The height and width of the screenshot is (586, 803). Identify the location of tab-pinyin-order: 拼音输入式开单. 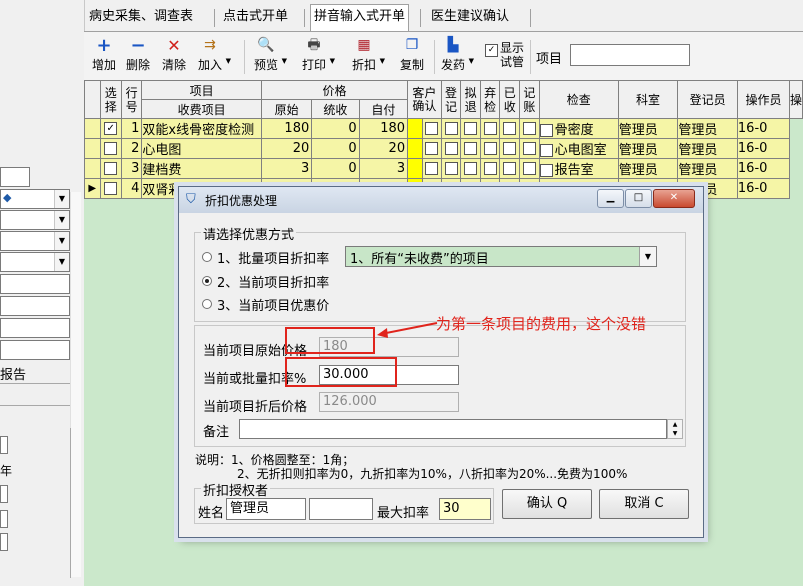
(360, 17).